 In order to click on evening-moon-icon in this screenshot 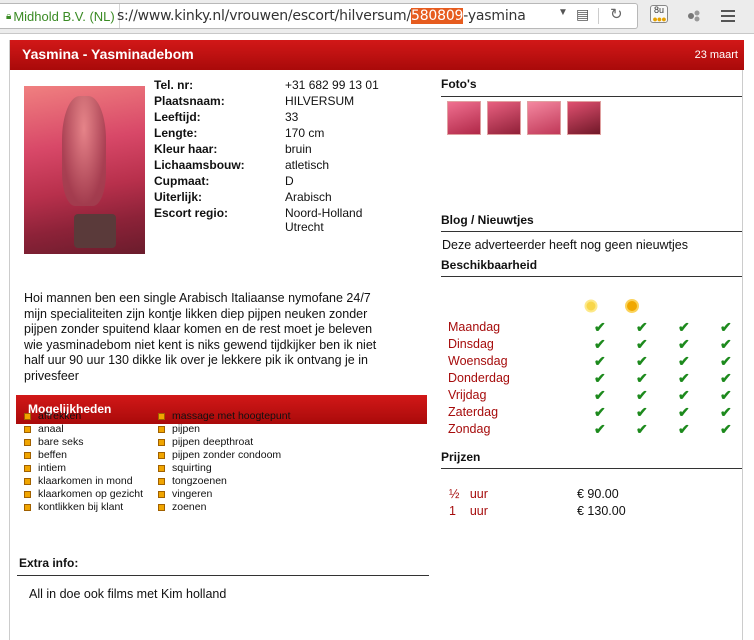, I will do `click(674, 306)`.